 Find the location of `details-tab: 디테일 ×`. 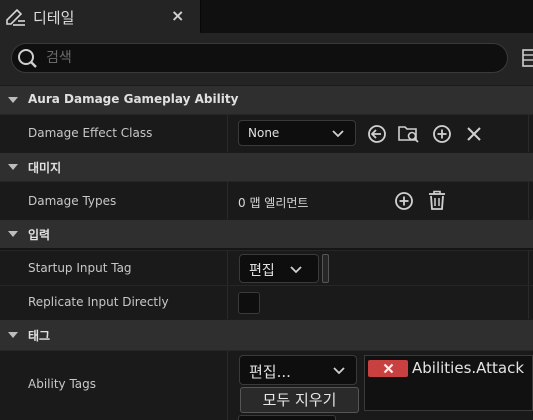

details-tab: 디테일 × is located at coordinates (100, 16).